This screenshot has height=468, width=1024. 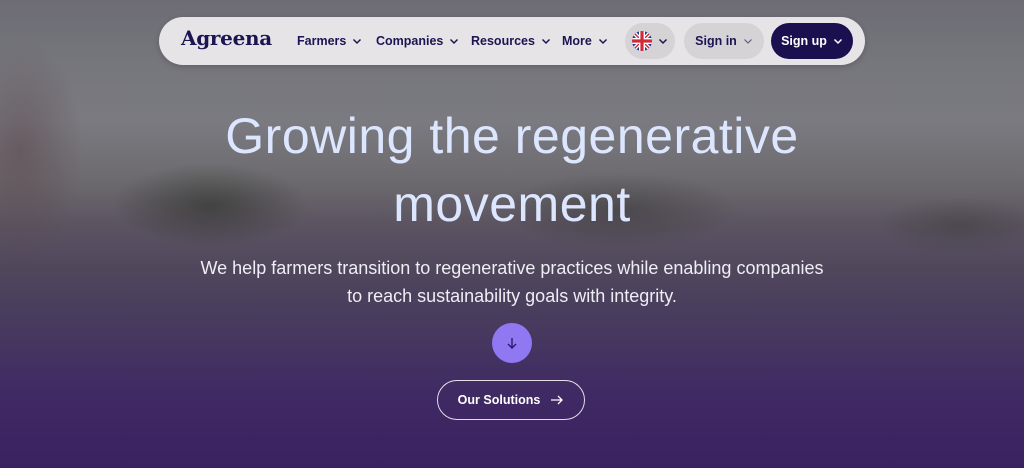 I want to click on nav-item-label: More, so click(x=577, y=41).